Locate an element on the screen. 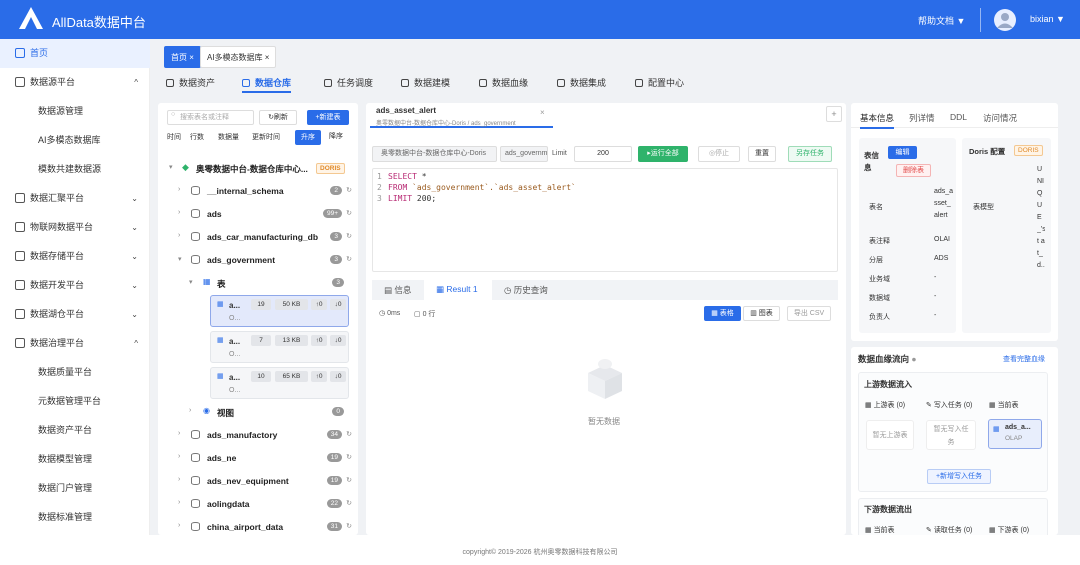 The width and height of the screenshot is (1080, 565). label-text: 读取任务 (0) is located at coordinates (953, 530).